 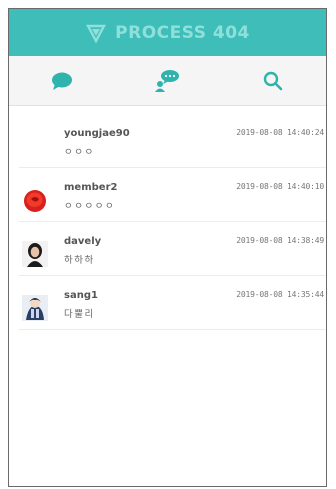 I want to click on conversation-message: 하하하, so click(x=79, y=260).